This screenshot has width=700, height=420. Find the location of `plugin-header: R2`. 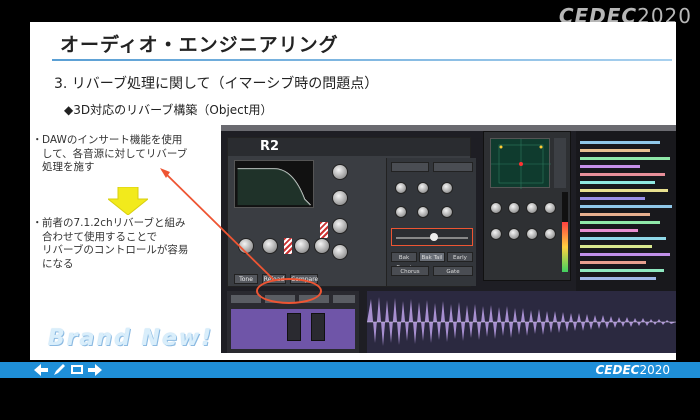

plugin-header: R2 is located at coordinates (349, 147).